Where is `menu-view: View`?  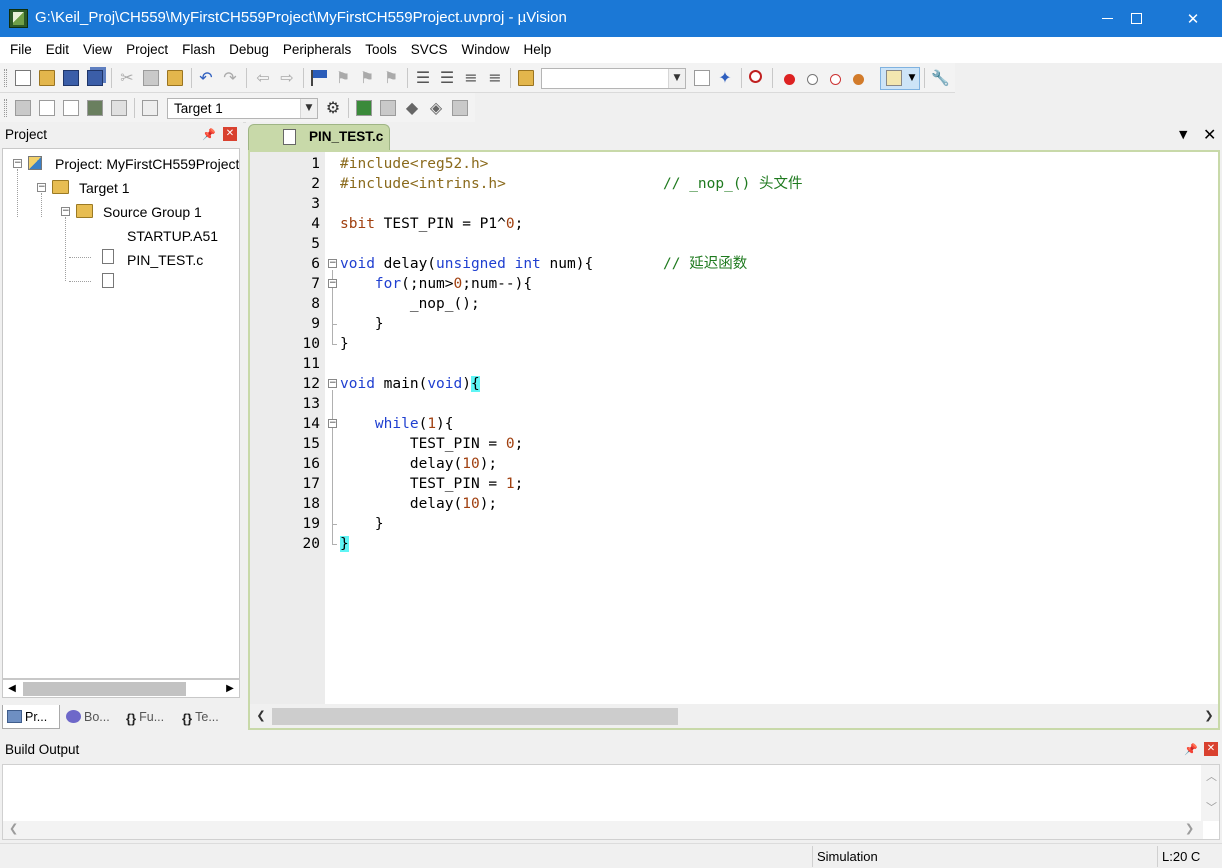
menu-view: View is located at coordinates (97, 50).